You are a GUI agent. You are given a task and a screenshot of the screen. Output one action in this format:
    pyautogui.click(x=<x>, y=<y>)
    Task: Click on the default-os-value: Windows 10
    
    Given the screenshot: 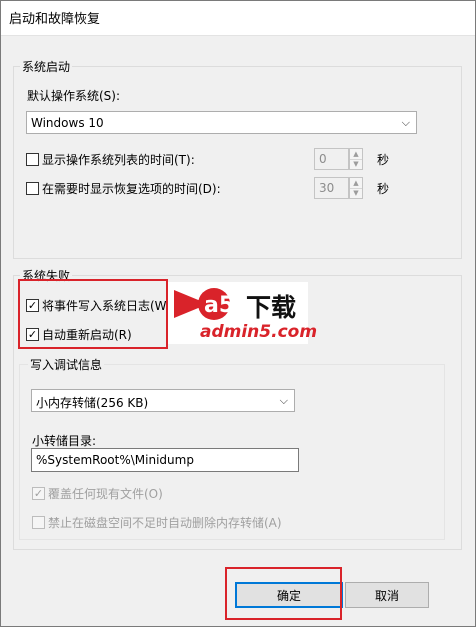 What is the action you would take?
    pyautogui.click(x=67, y=123)
    